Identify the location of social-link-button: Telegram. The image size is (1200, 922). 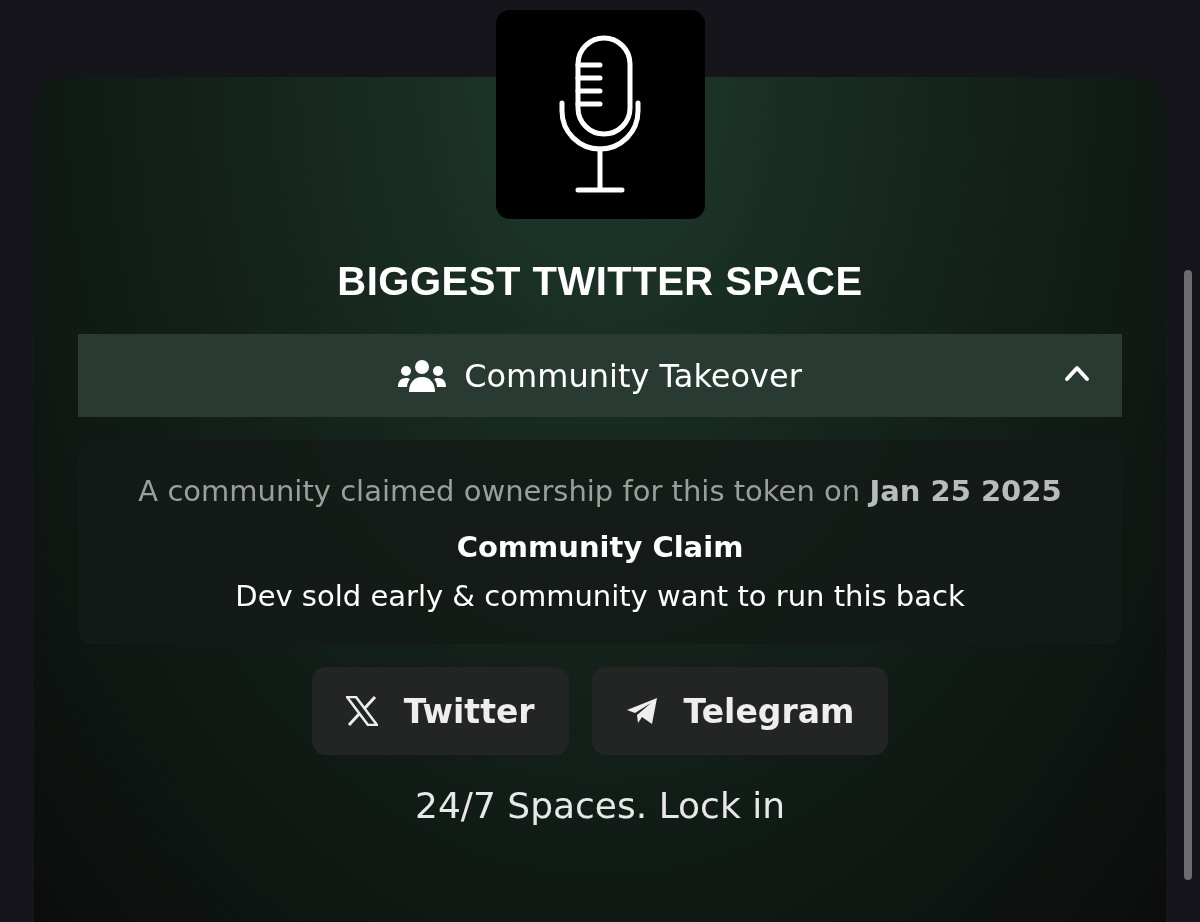
(740, 711).